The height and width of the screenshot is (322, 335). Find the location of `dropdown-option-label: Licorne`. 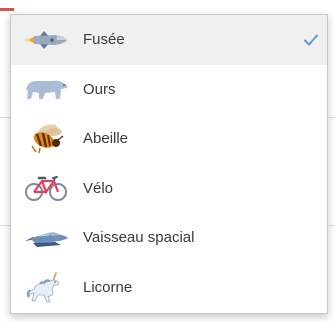

dropdown-option-label: Licorne is located at coordinates (108, 287).